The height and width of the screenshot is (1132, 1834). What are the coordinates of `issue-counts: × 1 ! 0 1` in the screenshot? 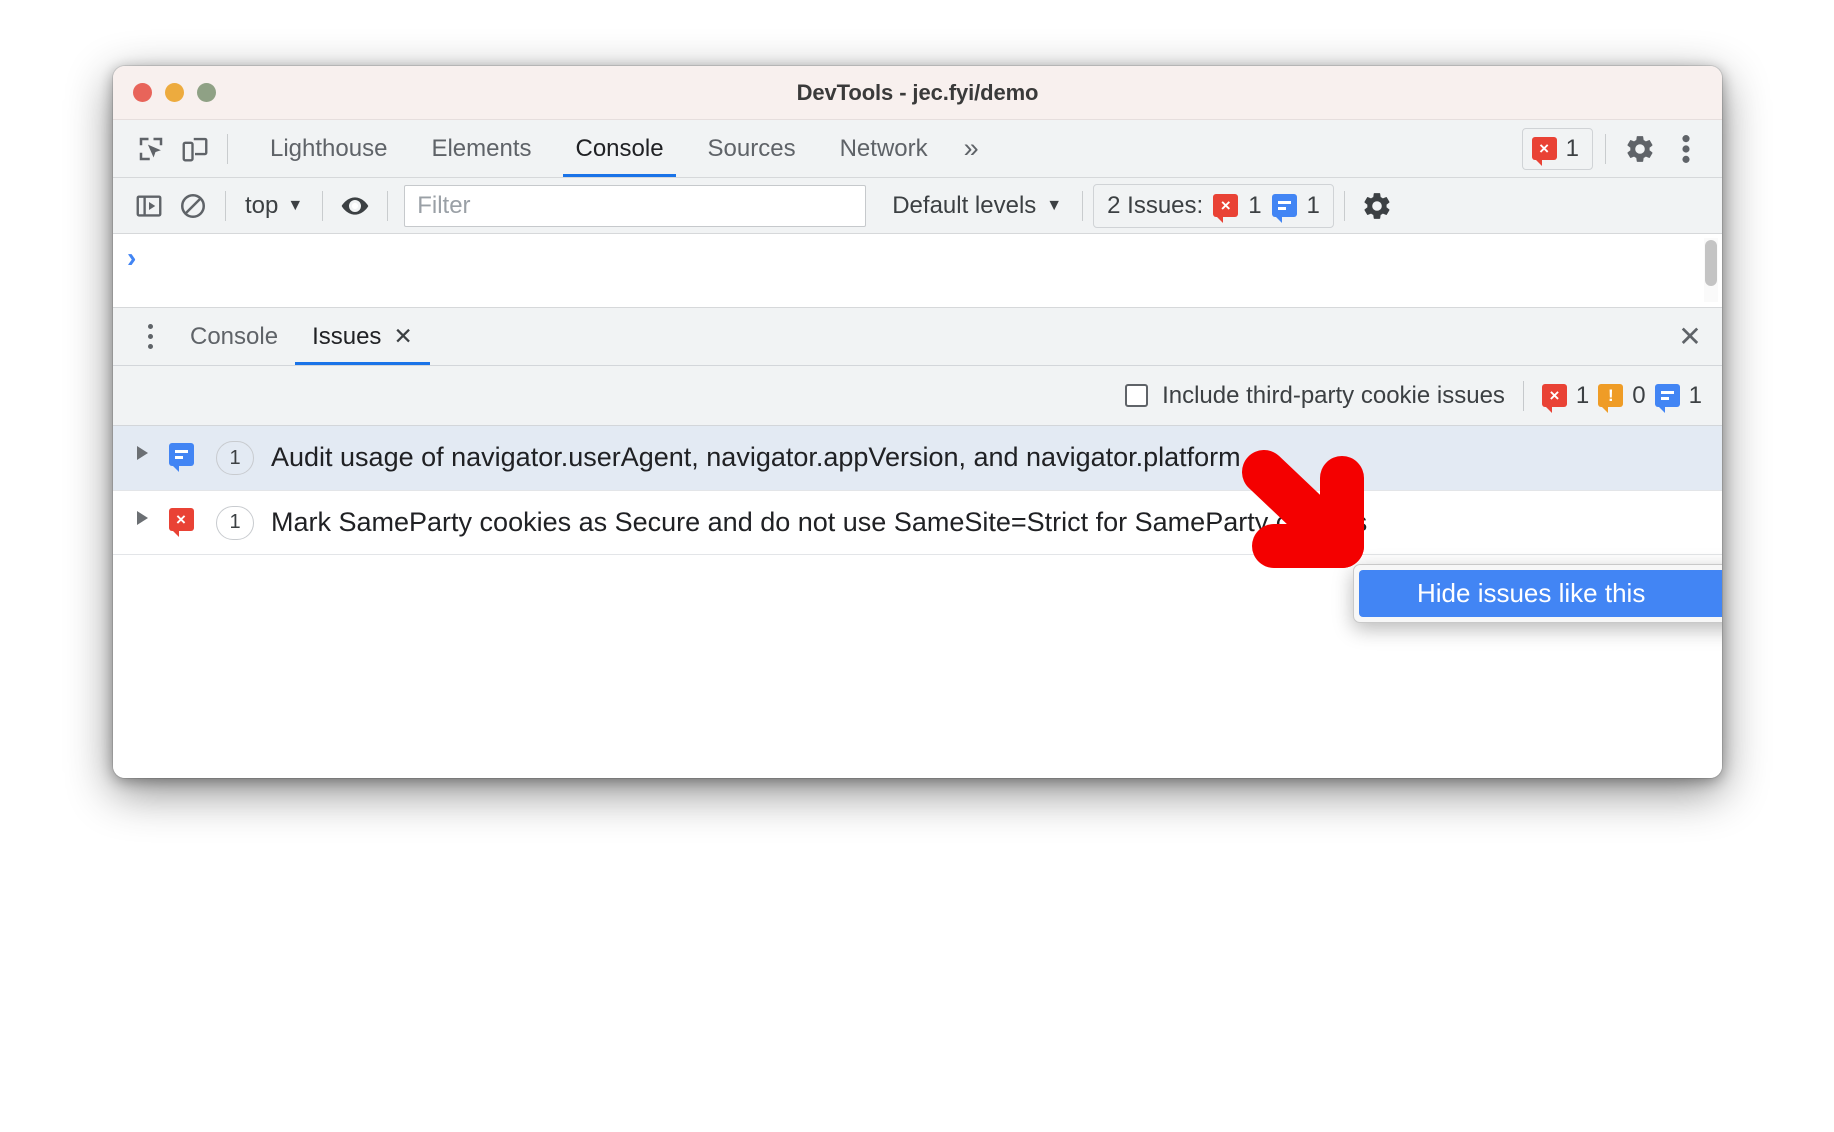 It's located at (1621, 397).